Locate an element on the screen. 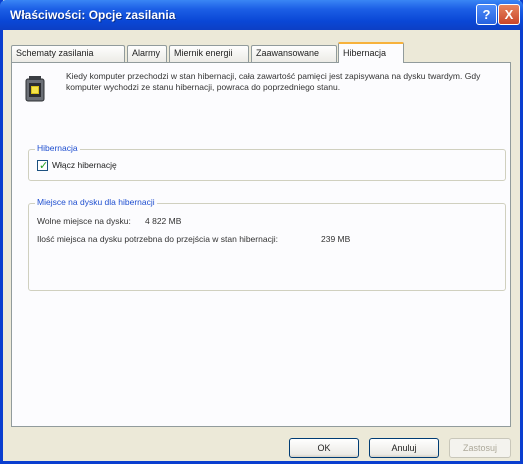 The height and width of the screenshot is (464, 523). group-title: Miejsce na dysku dla hibernacji is located at coordinates (96, 202).